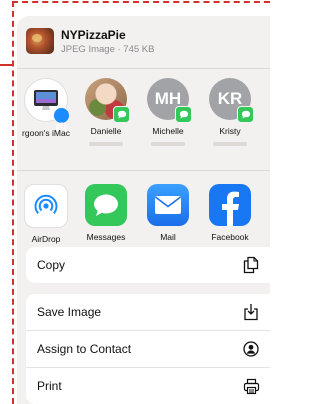 Image resolution: width=320 pixels, height=404 pixels. I want to click on apps-row: AirDrop Messages Mail Facebook, so click(143, 216).